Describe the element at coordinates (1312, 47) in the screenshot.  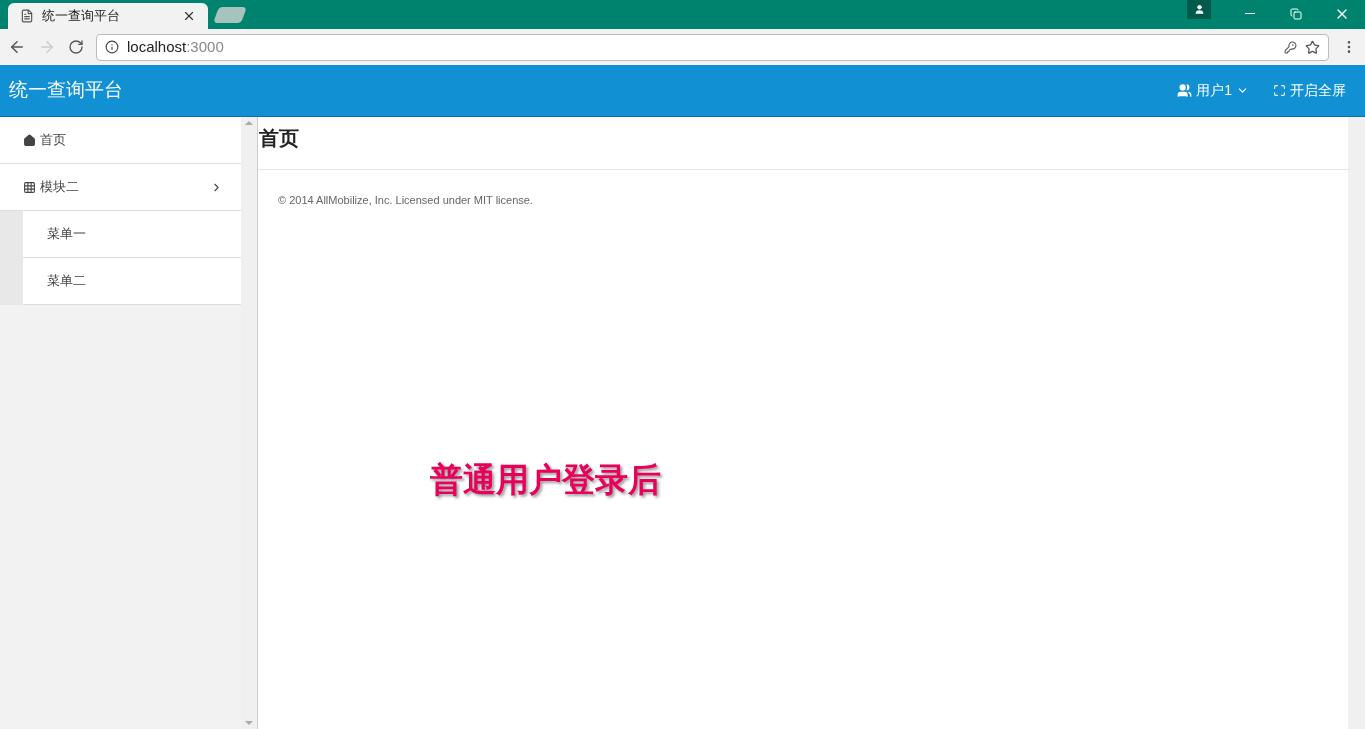
I see `star-icon` at that location.